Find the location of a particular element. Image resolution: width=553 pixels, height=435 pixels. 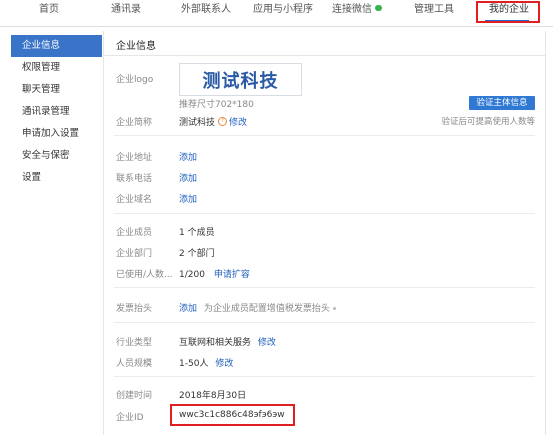

corp-id-label: 企业ID is located at coordinates (130, 418).